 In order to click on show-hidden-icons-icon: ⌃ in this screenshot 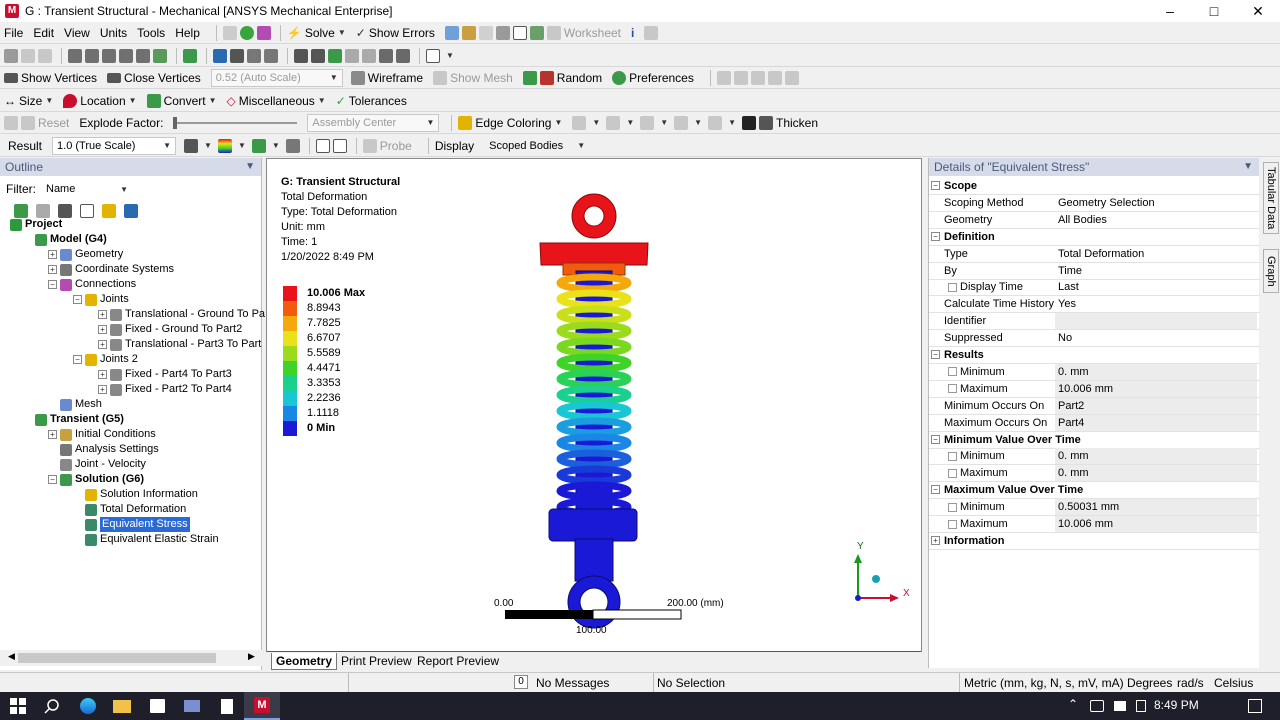, I will do `click(1073, 704)`.